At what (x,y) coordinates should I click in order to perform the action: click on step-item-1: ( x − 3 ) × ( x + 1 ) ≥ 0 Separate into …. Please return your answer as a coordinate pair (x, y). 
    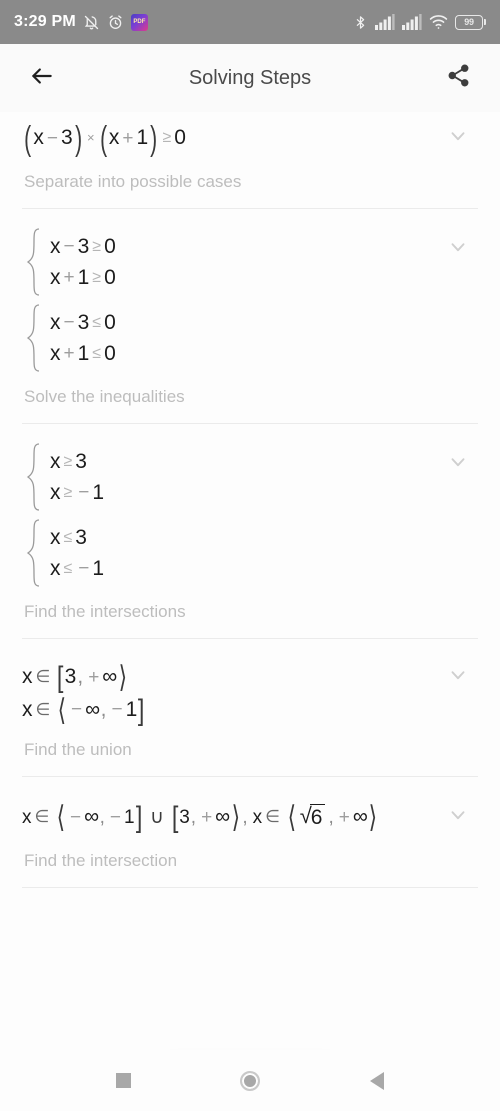
    Looking at the image, I should click on (250, 152).